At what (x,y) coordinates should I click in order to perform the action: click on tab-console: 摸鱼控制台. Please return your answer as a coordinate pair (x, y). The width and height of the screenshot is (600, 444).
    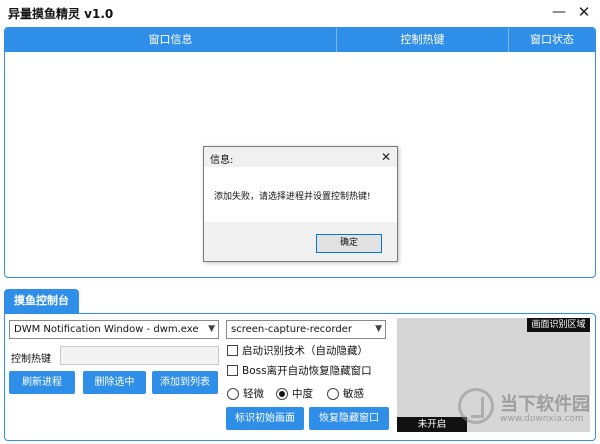
    Looking at the image, I should click on (41, 301).